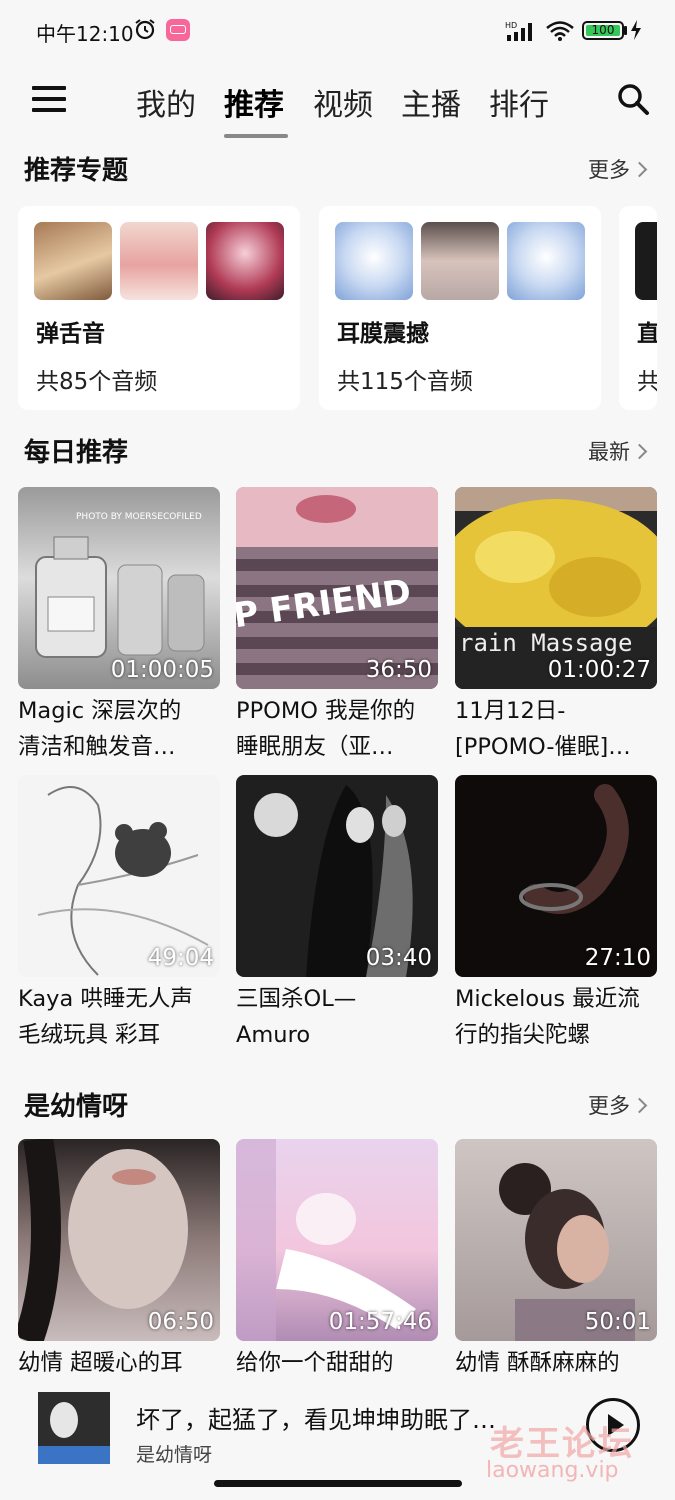  What do you see at coordinates (174, 1455) in the screenshot?
I see `player-subtitle: 是幼情呀` at bounding box center [174, 1455].